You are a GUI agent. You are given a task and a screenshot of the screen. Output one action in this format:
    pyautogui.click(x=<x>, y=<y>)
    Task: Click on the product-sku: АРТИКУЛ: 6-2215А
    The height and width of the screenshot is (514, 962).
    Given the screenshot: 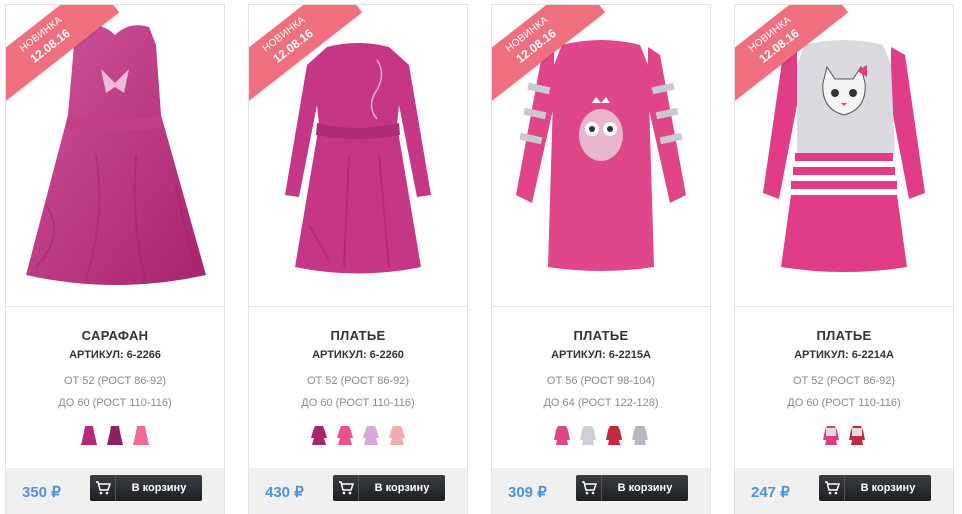 What is the action you would take?
    pyautogui.click(x=601, y=355)
    